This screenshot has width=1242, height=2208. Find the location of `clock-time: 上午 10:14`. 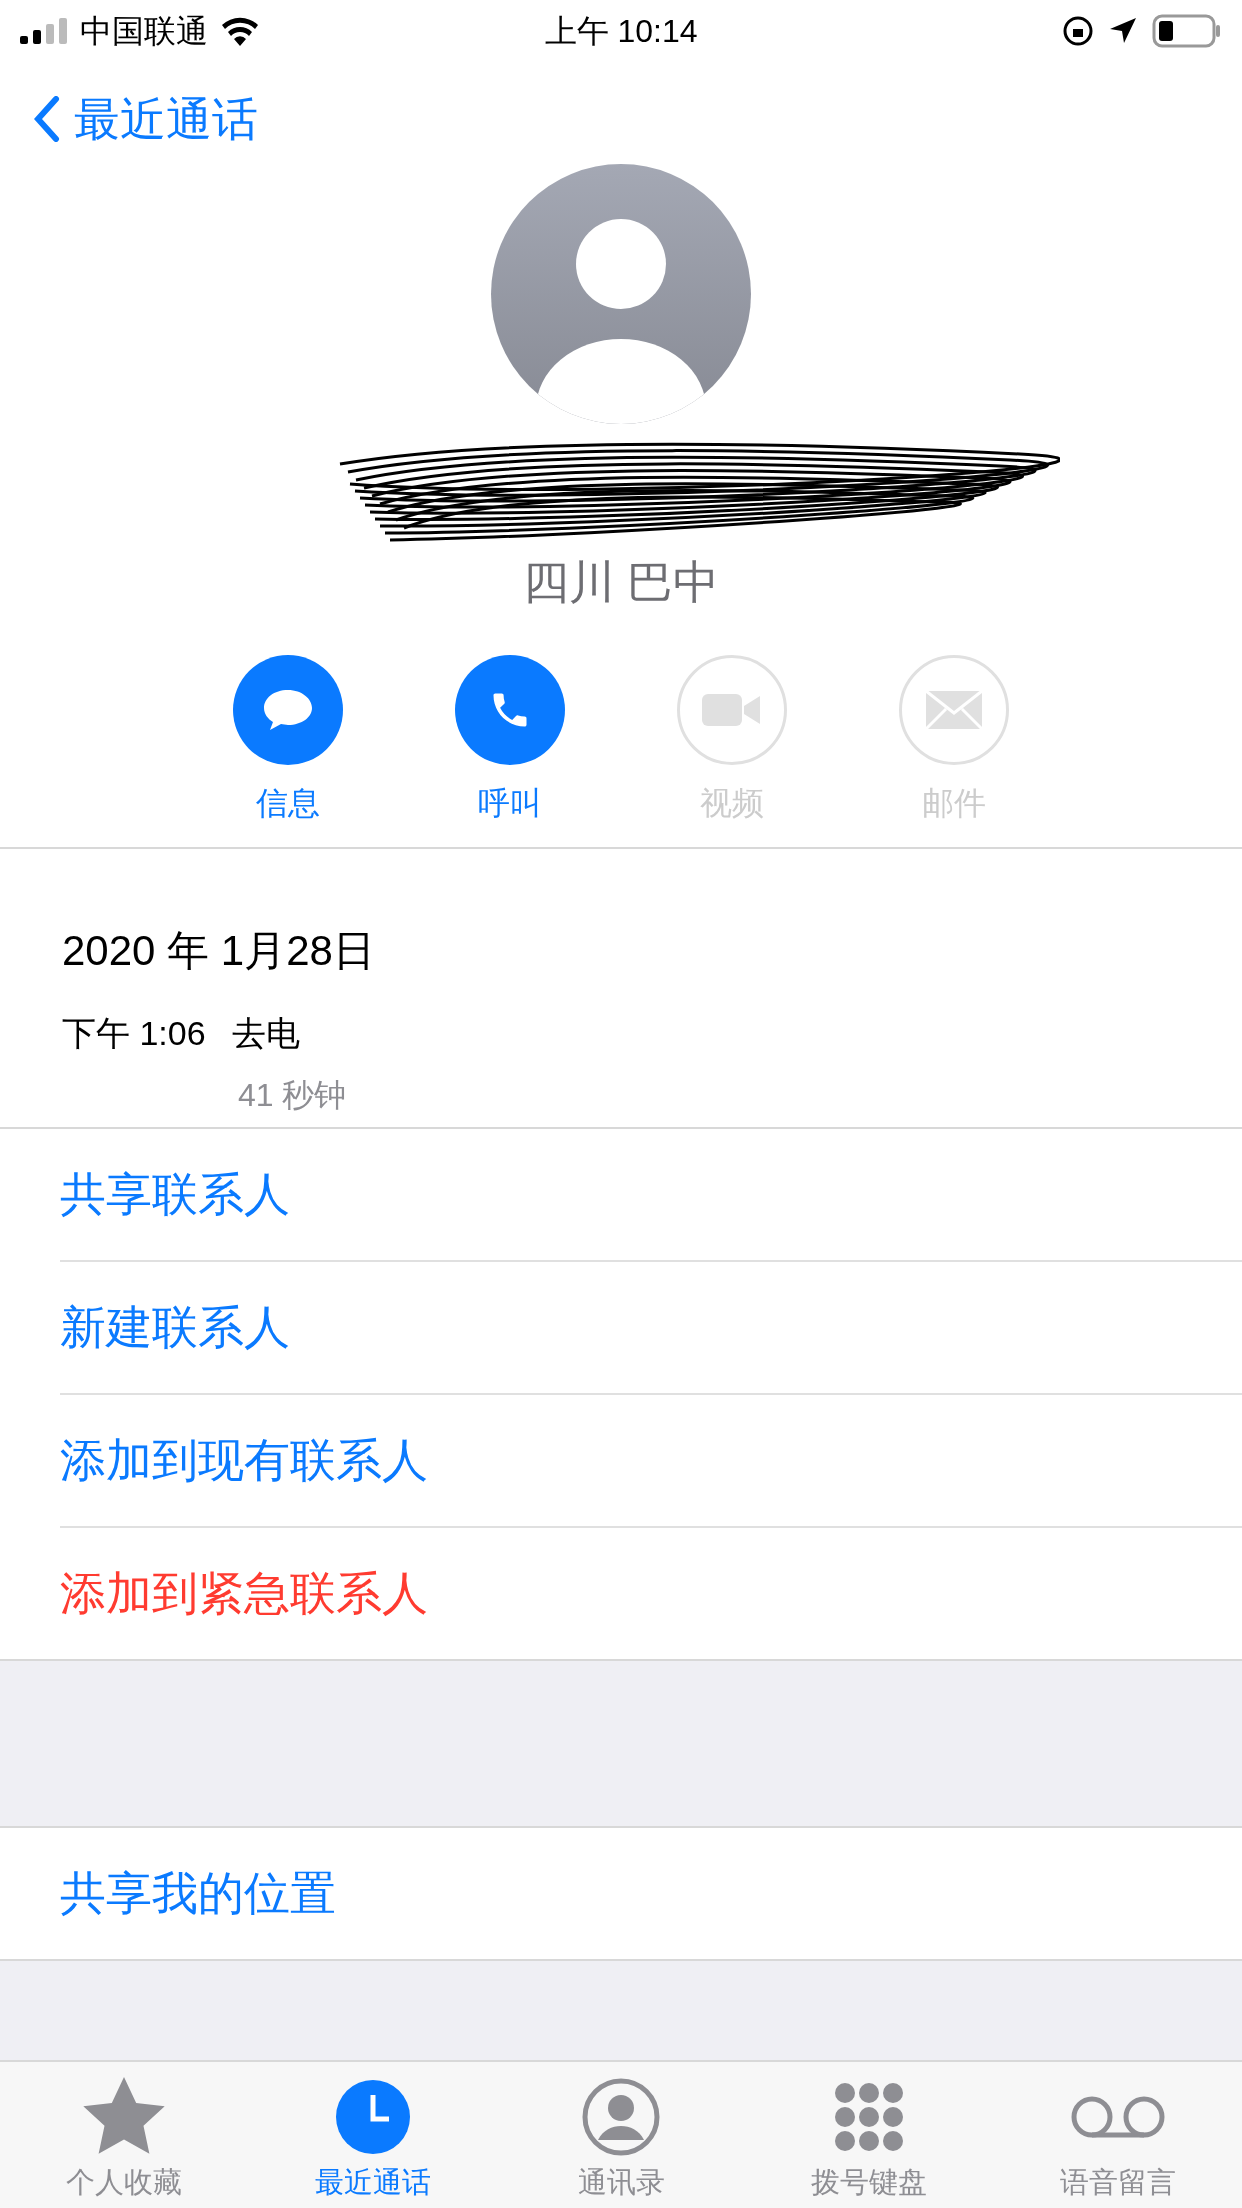

clock-time: 上午 10:14 is located at coordinates (621, 31).